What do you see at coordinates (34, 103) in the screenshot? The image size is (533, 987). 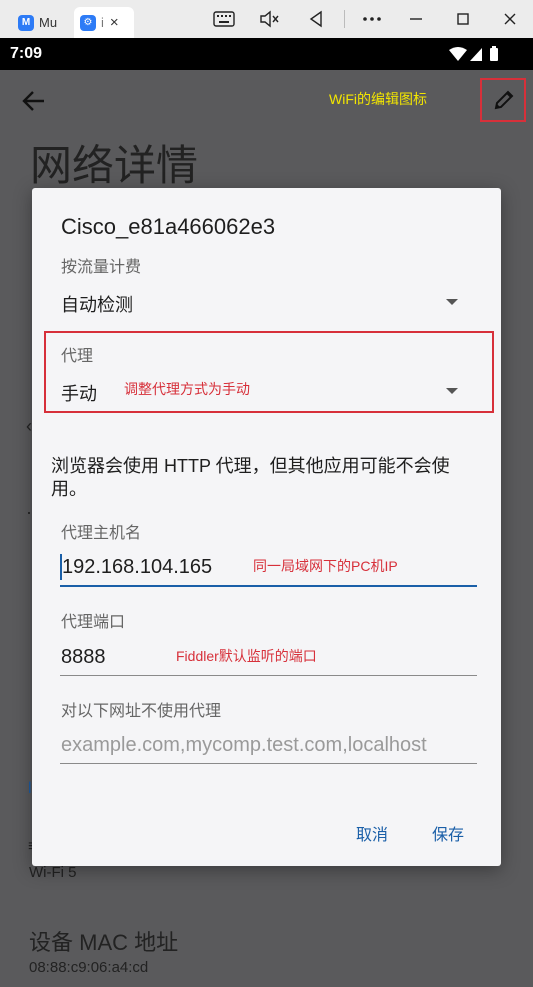 I see `back-arrow-icon` at bounding box center [34, 103].